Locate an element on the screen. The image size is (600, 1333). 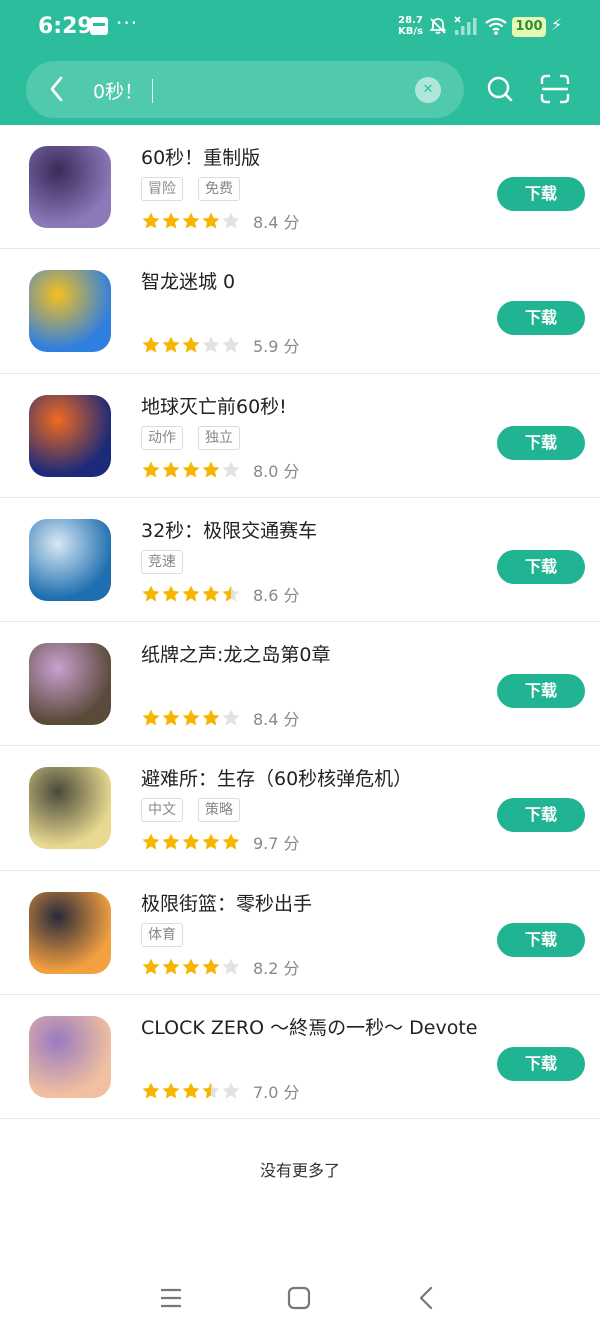
app-tags: 体育 is located at coordinates (169, 934).